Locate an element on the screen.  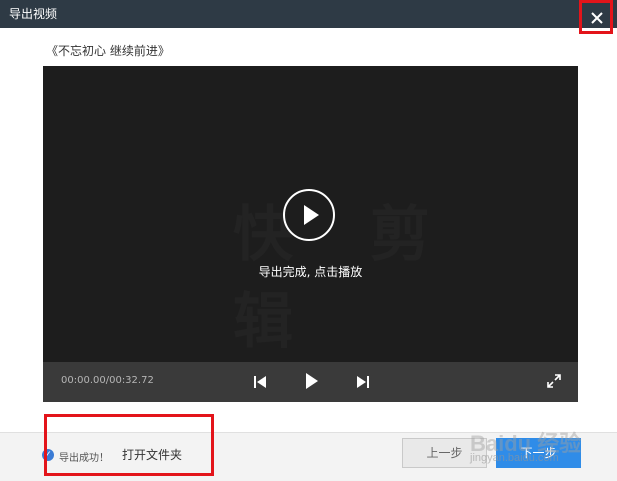
window-title: 导出视频 is located at coordinates (33, 14).